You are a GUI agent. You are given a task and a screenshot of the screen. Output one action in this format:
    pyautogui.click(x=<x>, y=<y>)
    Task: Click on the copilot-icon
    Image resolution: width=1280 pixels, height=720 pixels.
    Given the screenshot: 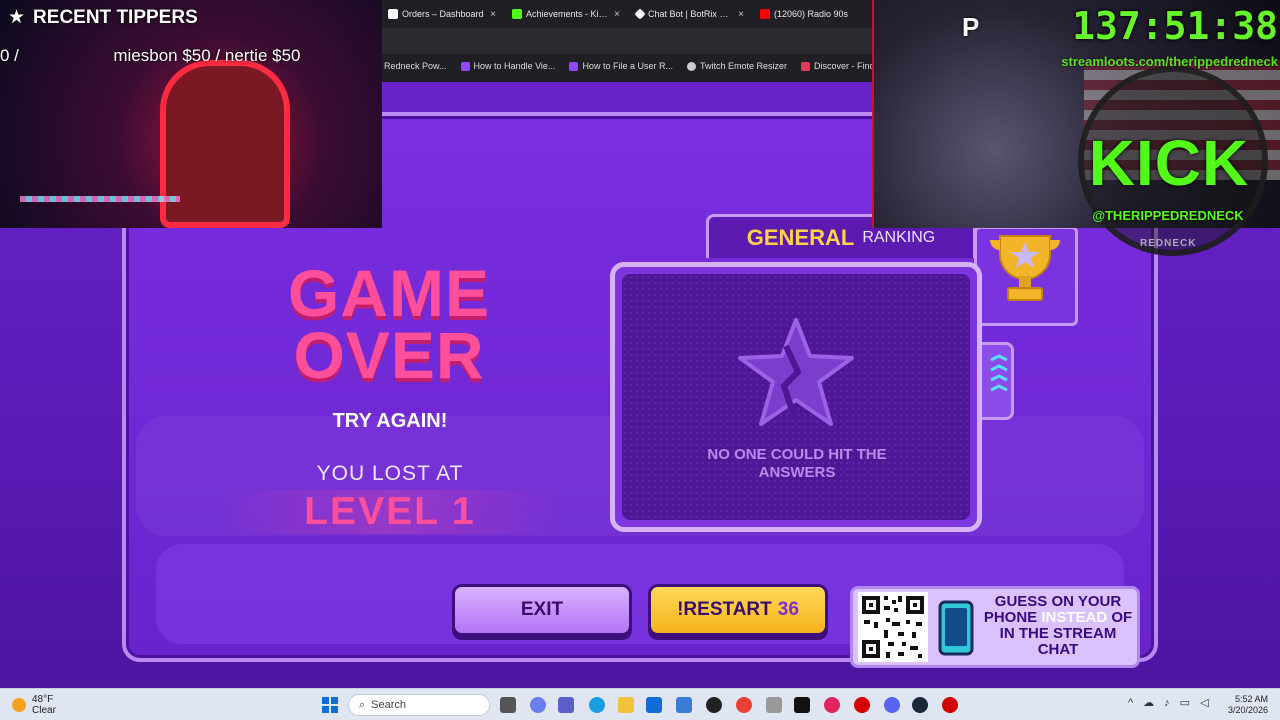 What is the action you would take?
    pyautogui.click(x=538, y=705)
    